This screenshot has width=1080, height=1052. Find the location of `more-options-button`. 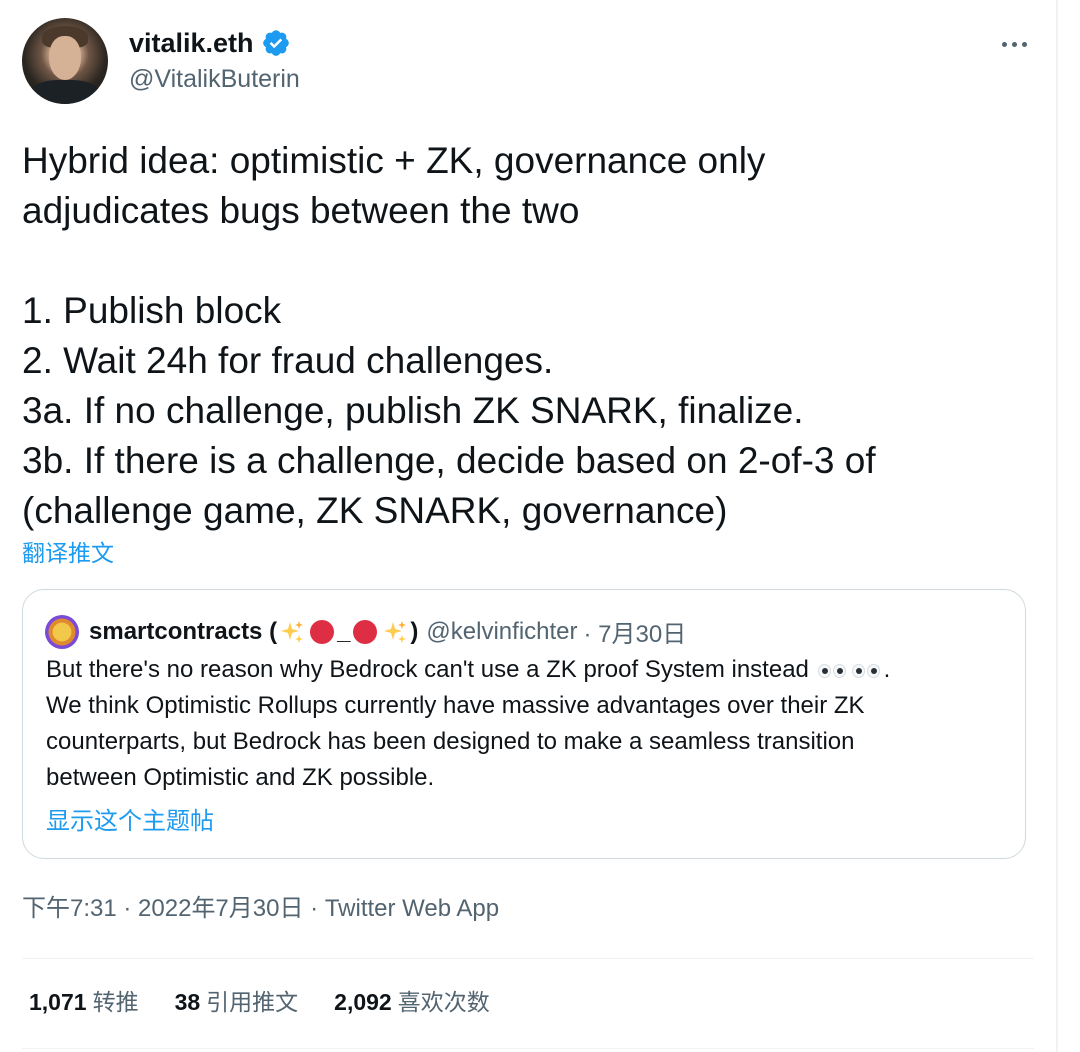

more-options-button is located at coordinates (1014, 44).